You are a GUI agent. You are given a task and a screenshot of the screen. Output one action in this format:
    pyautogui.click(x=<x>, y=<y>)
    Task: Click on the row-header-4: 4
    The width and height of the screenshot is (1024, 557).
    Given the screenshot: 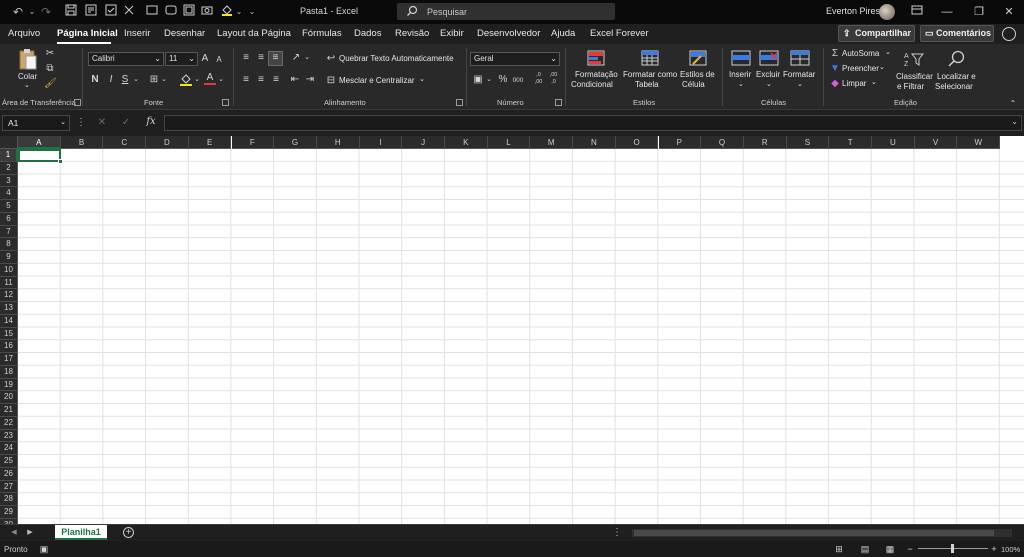 What is the action you would take?
    pyautogui.click(x=9, y=193)
    